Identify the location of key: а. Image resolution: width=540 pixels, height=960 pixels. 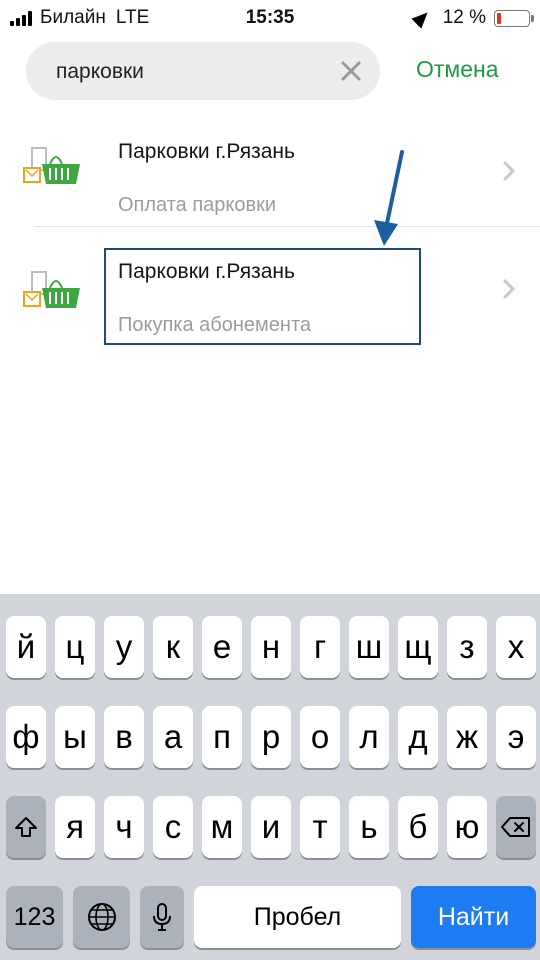
(173, 737).